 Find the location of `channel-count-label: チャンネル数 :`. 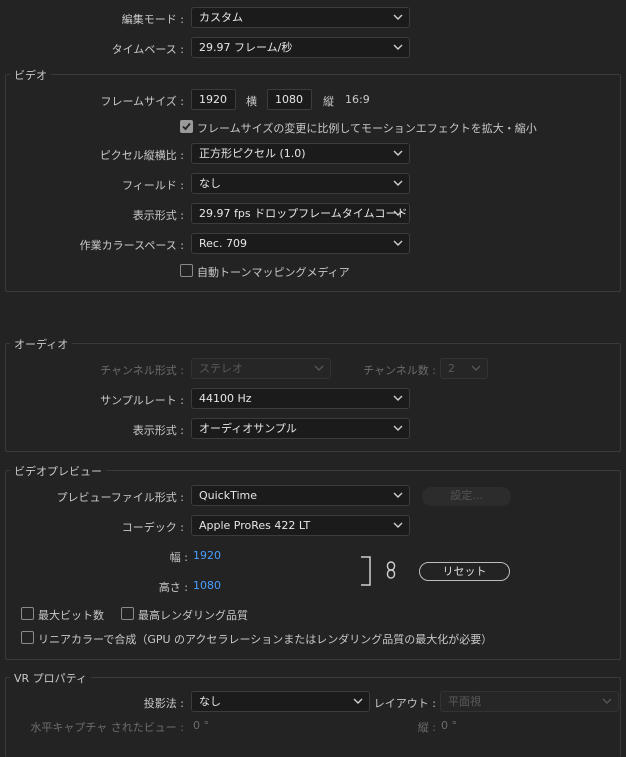

channel-count-label: チャンネル数 : is located at coordinates (399, 370).